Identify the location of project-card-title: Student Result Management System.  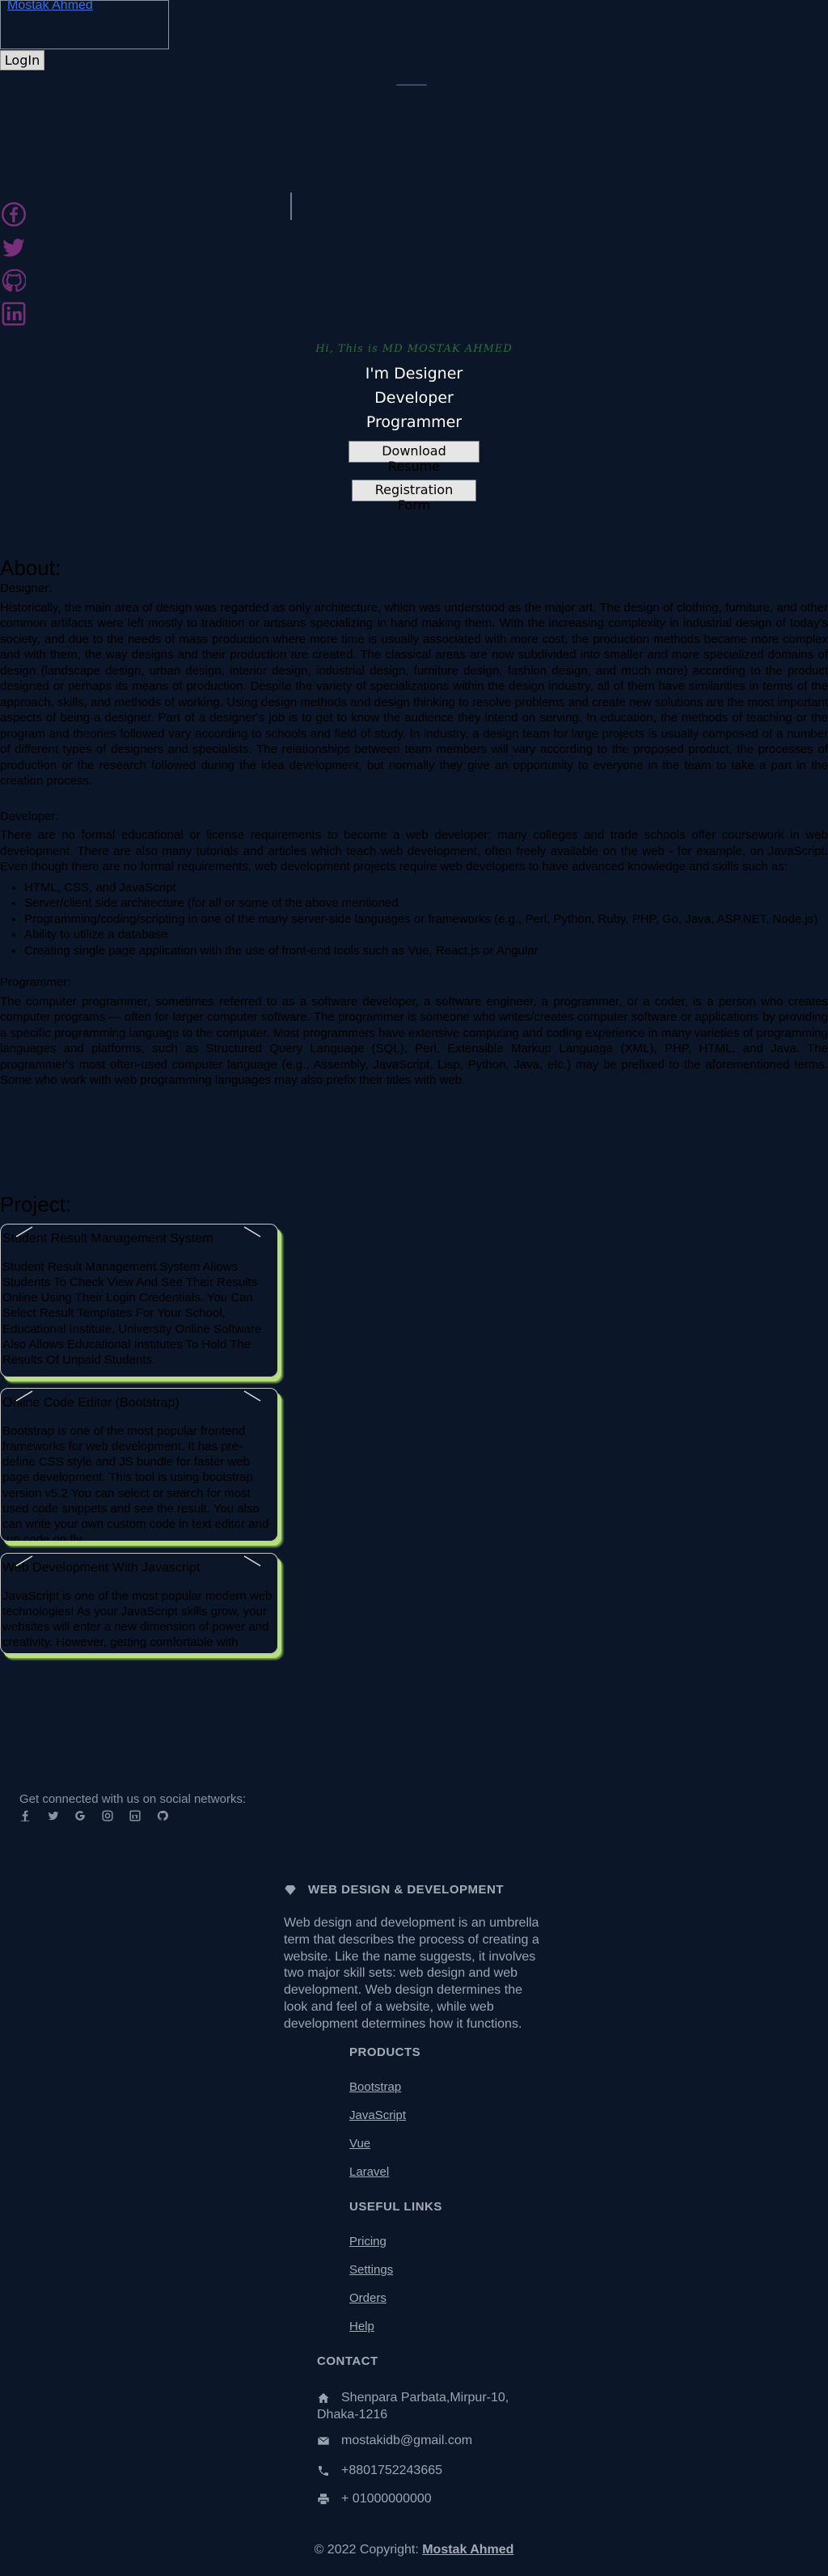
(107, 1239).